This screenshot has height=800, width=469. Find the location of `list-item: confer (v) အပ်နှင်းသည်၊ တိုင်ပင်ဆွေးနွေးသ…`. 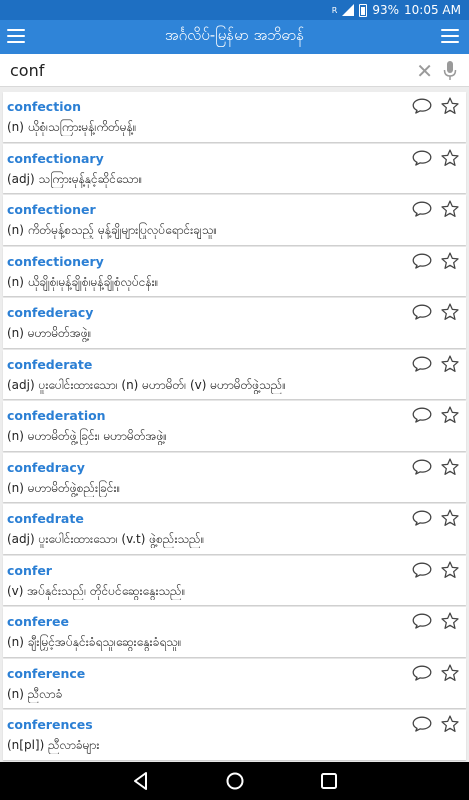

list-item: confer (v) အပ်နှင်းသည်၊ တိုင်ပင်ဆွေးနွေးသ… is located at coordinates (234, 580).